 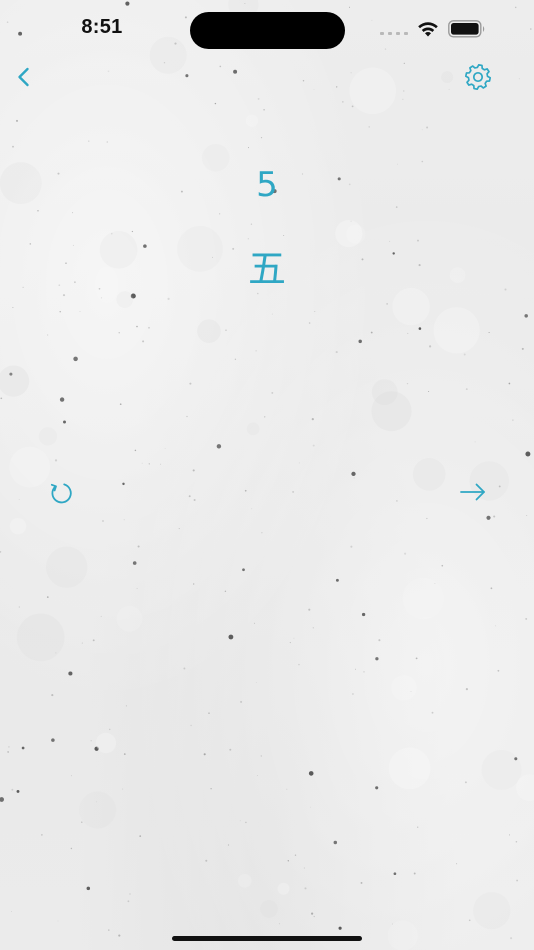 I want to click on kanji-label: 五, so click(x=266, y=269).